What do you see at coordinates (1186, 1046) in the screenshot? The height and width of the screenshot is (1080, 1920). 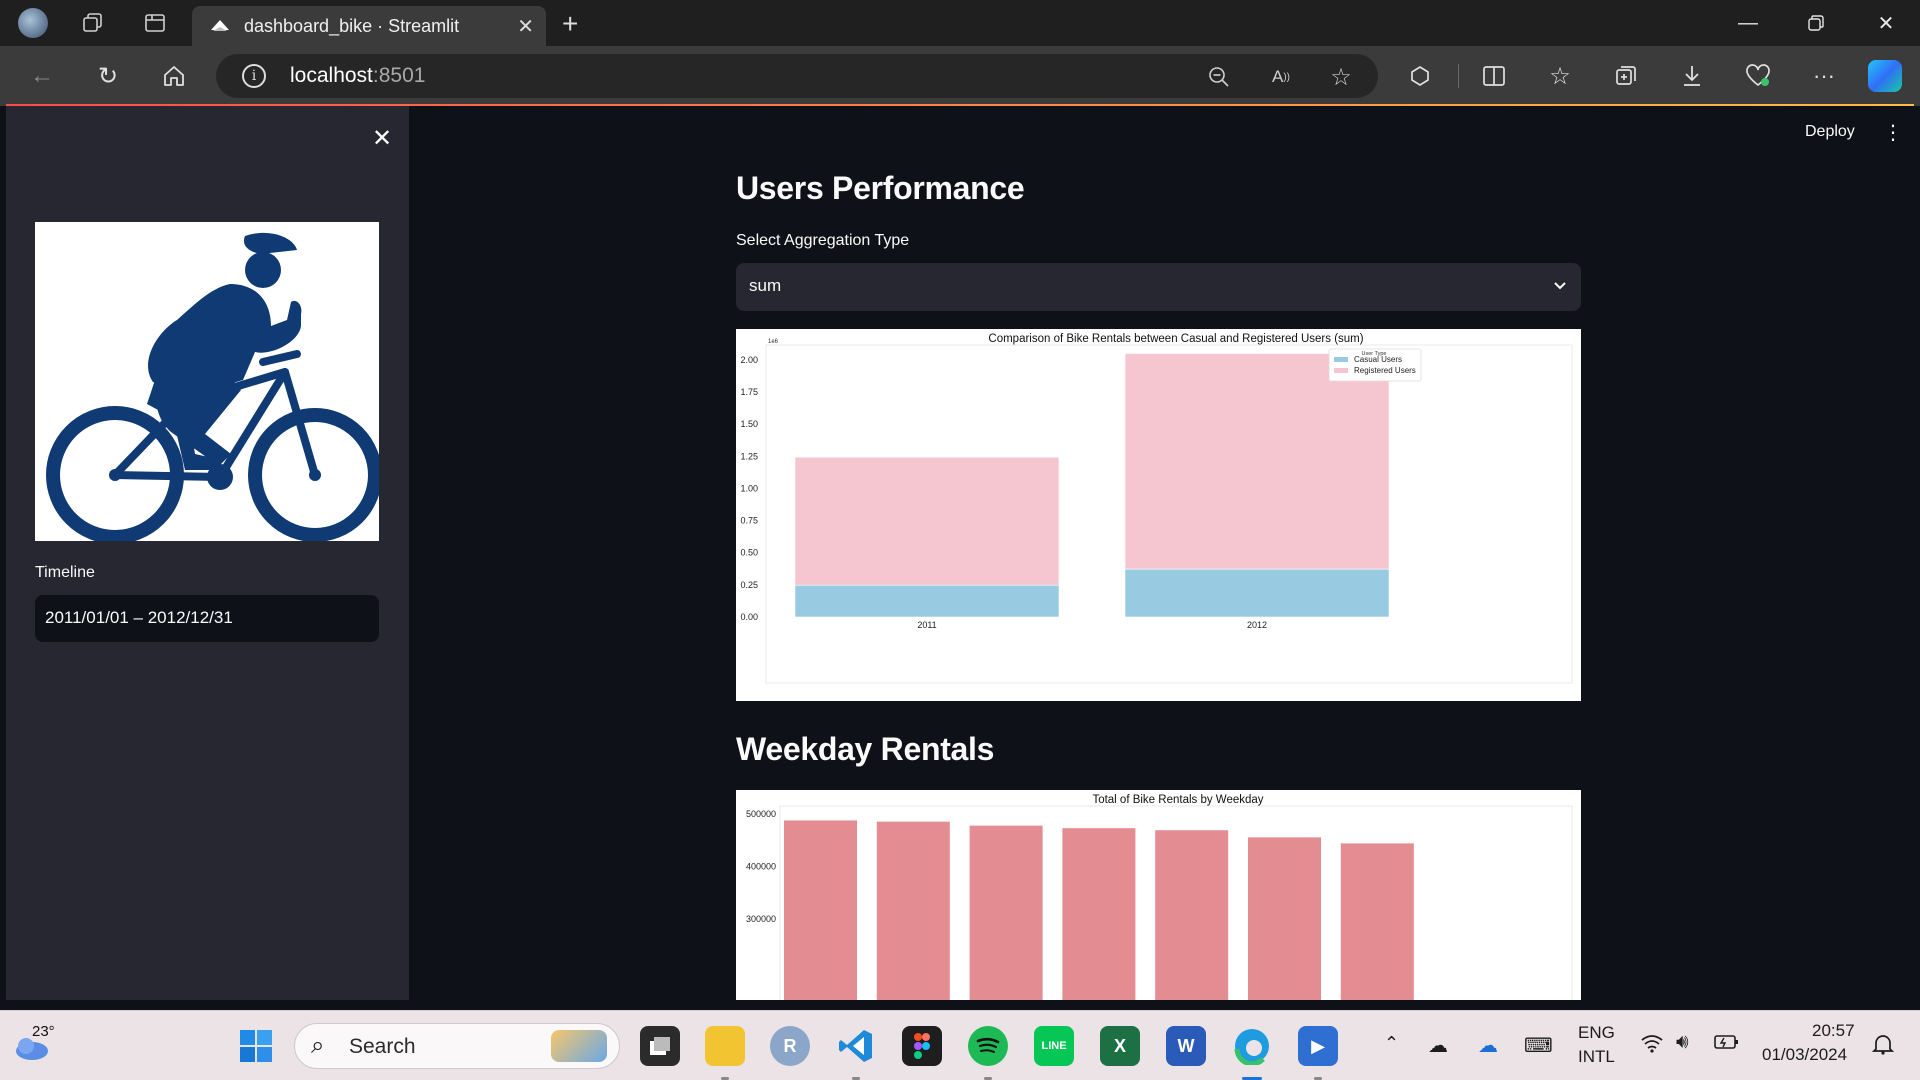 I see `word-icon: W` at bounding box center [1186, 1046].